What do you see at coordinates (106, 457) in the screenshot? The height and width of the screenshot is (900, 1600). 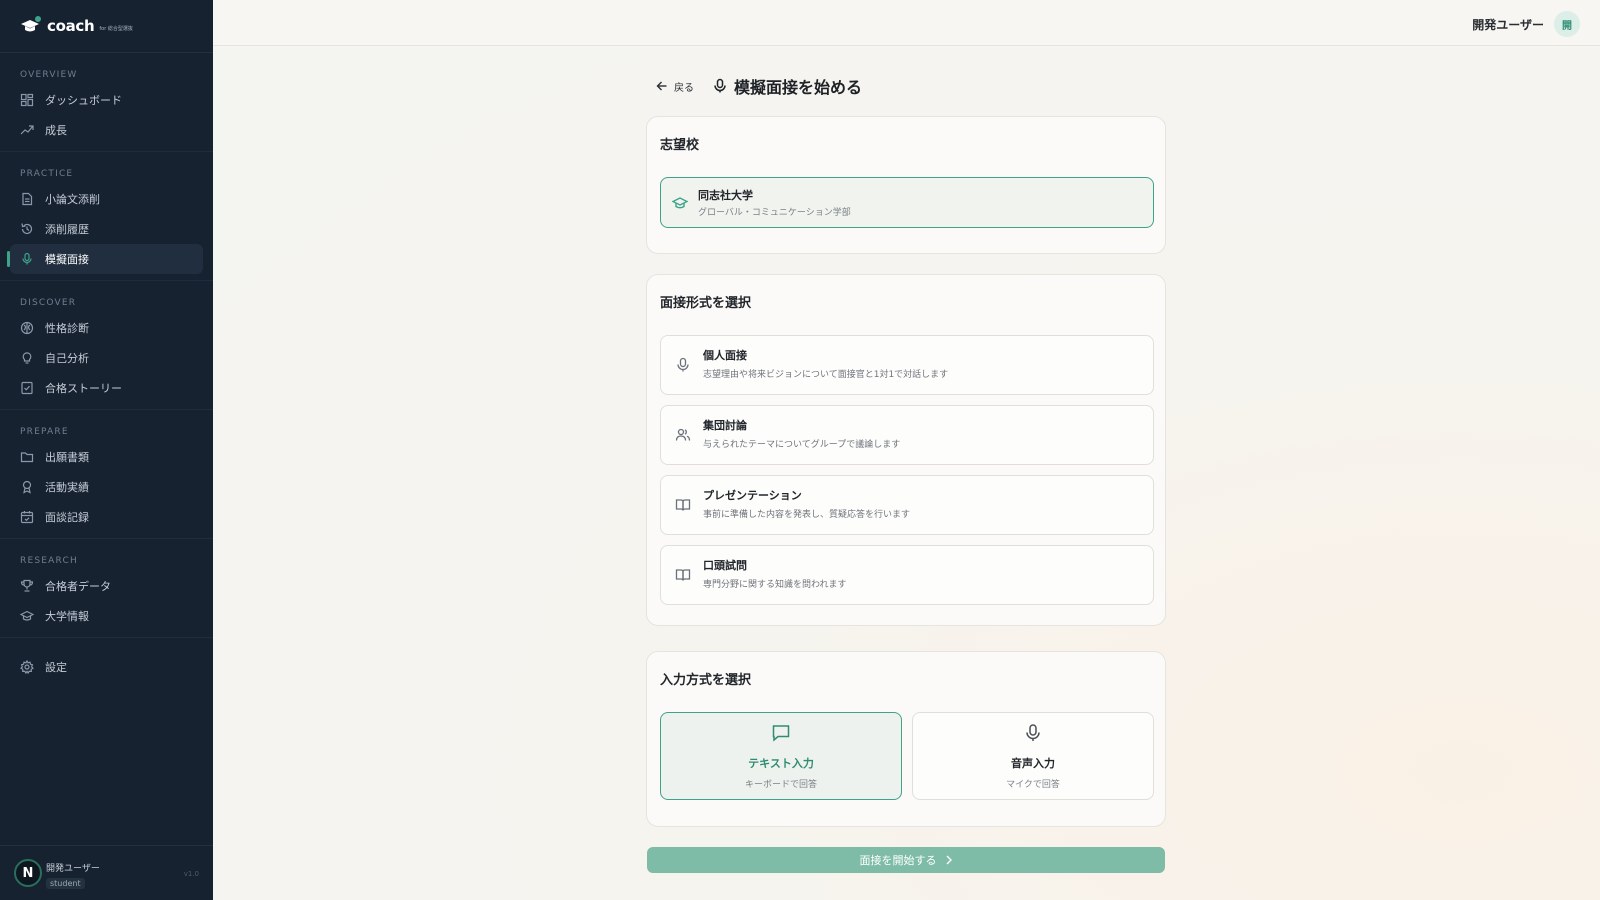 I see `sidebar-item-application-docs: 出願書類` at bounding box center [106, 457].